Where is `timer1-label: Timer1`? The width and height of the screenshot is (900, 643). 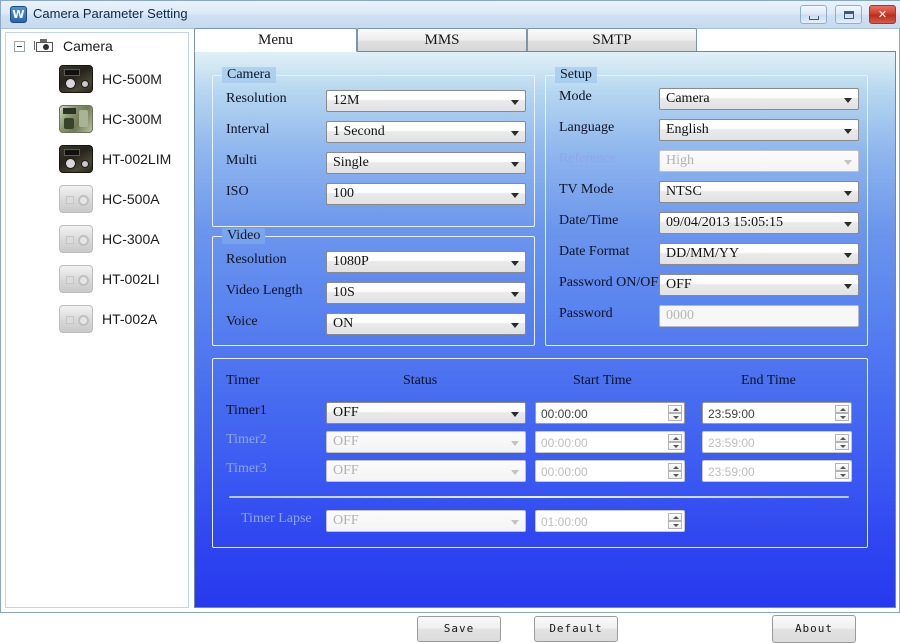 timer1-label: Timer1 is located at coordinates (246, 410).